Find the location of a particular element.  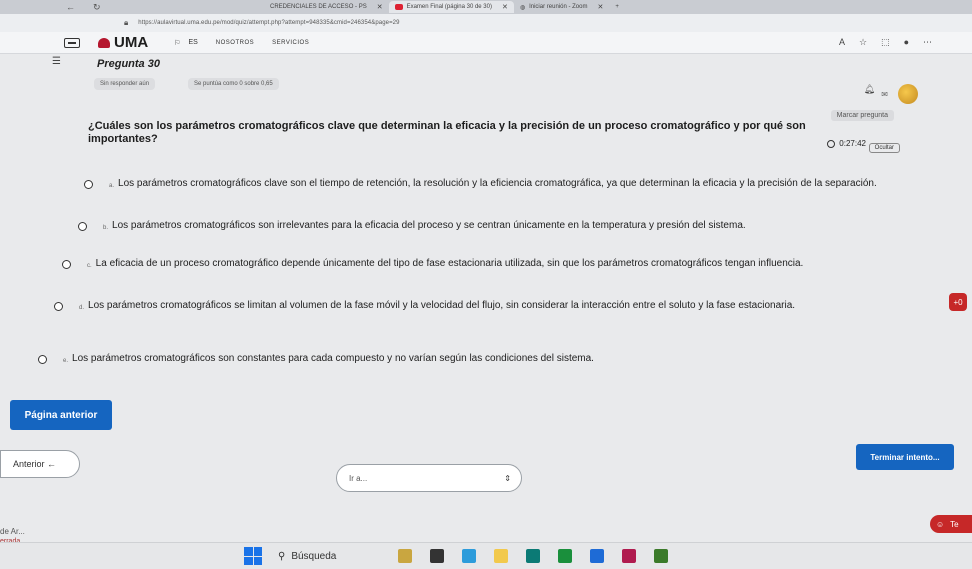

header-actions: A ☆ ⬚ ● ⋯ is located at coordinates (885, 42).